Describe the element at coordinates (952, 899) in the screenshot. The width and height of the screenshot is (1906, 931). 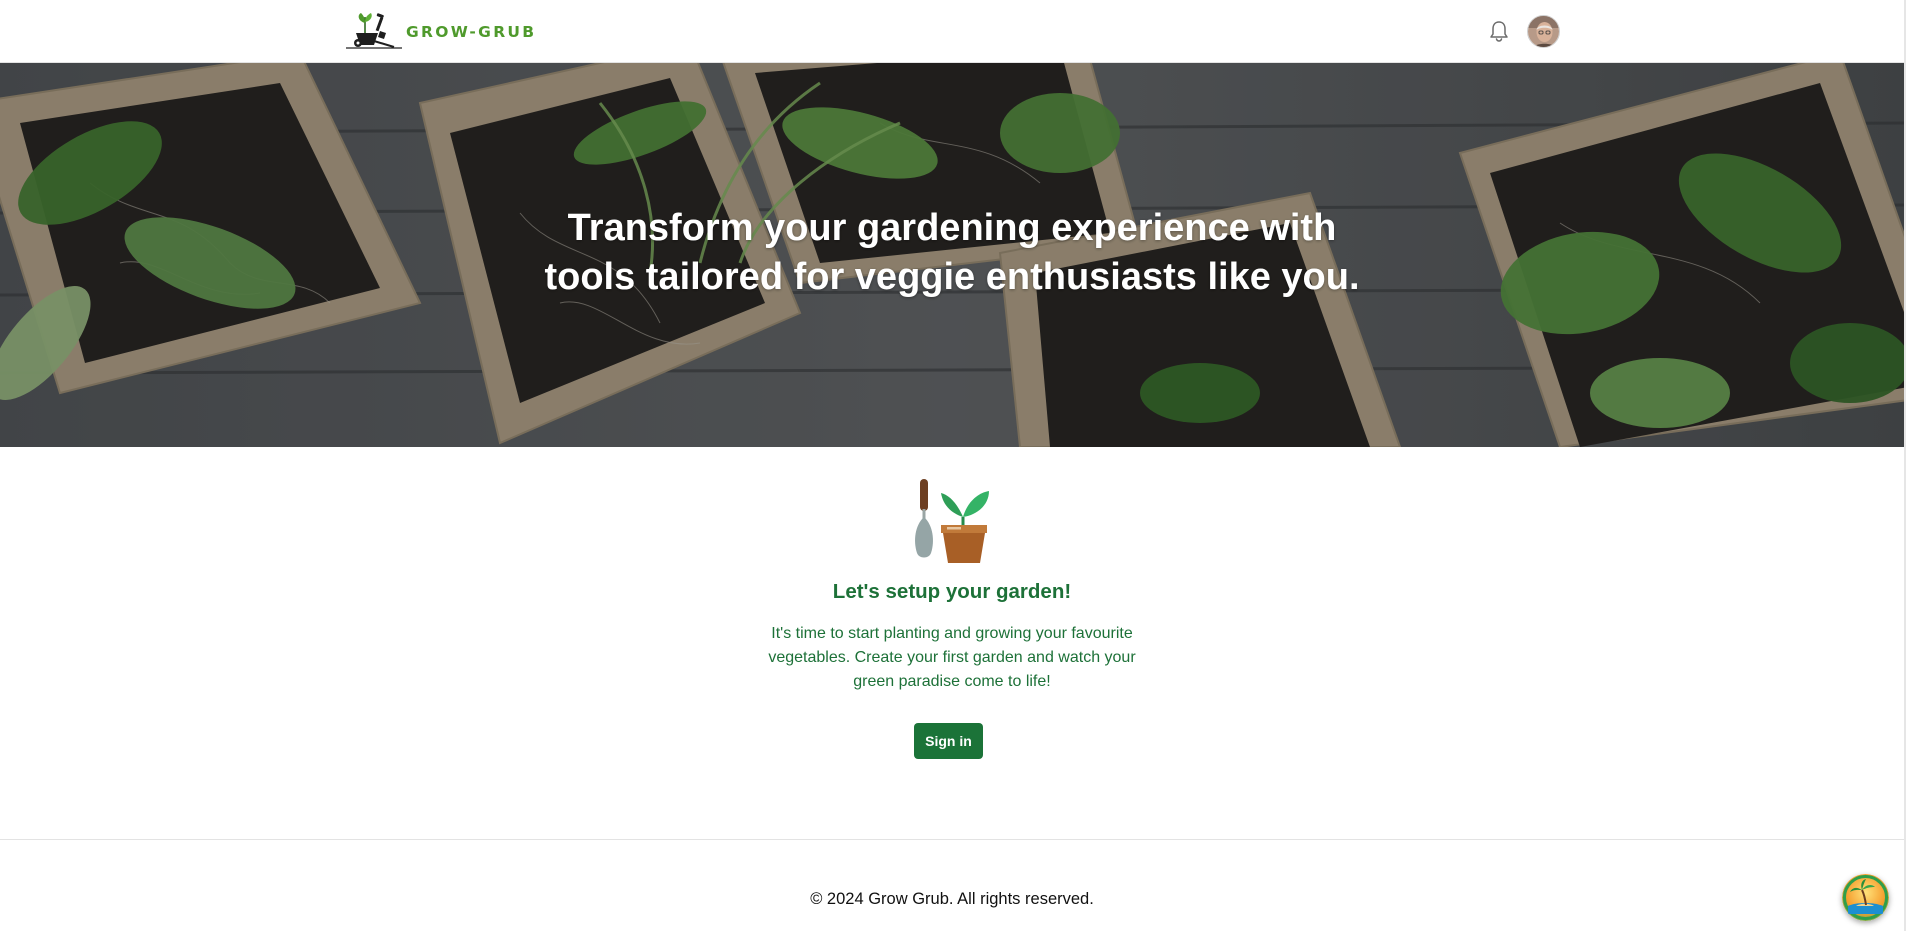
I see `footer-copyright: © 2024 Grow Grub. All rights reserved.` at that location.